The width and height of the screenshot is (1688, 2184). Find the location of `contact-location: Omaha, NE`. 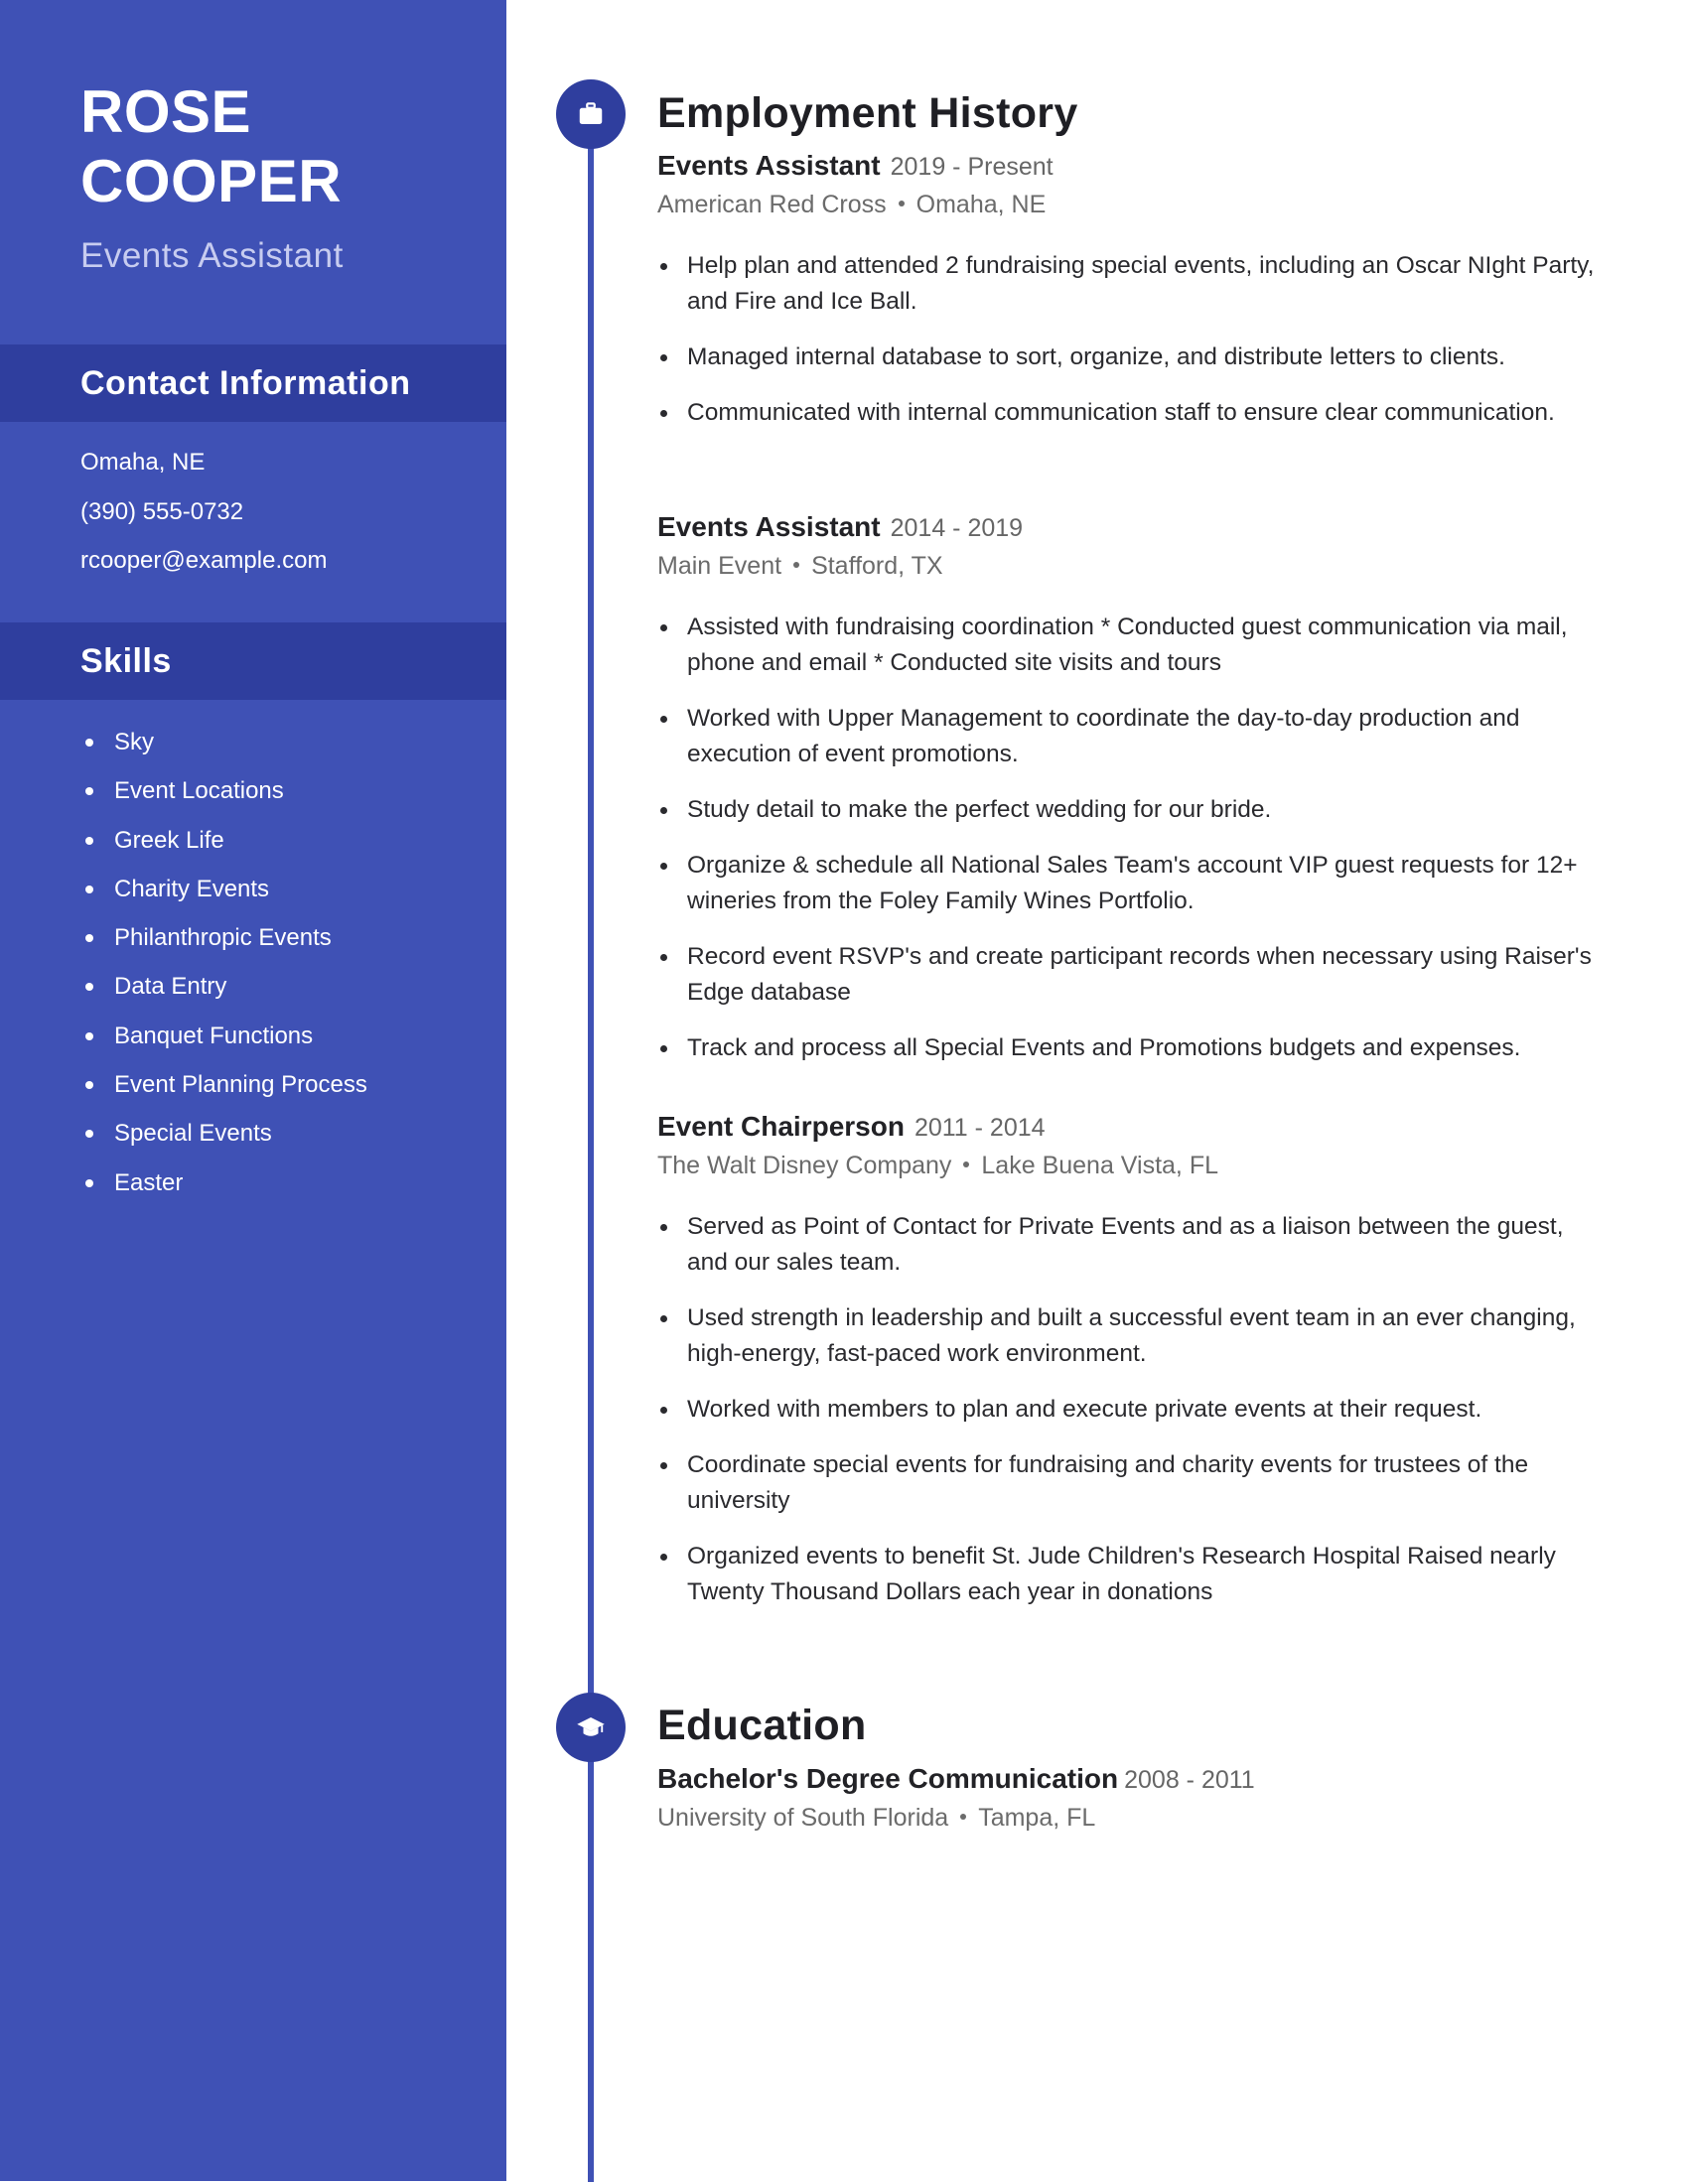

contact-location: Omaha, NE is located at coordinates (143, 462).